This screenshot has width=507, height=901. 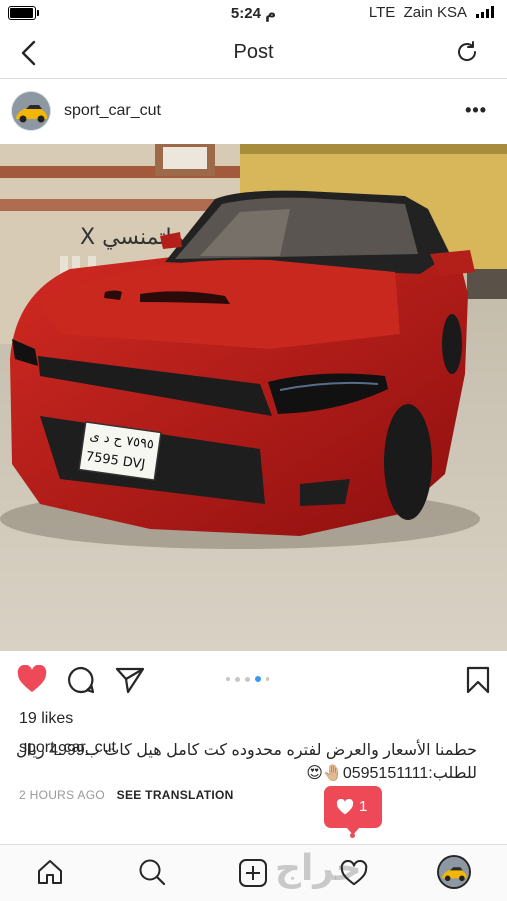 I want to click on signal-icon, so click(x=487, y=12).